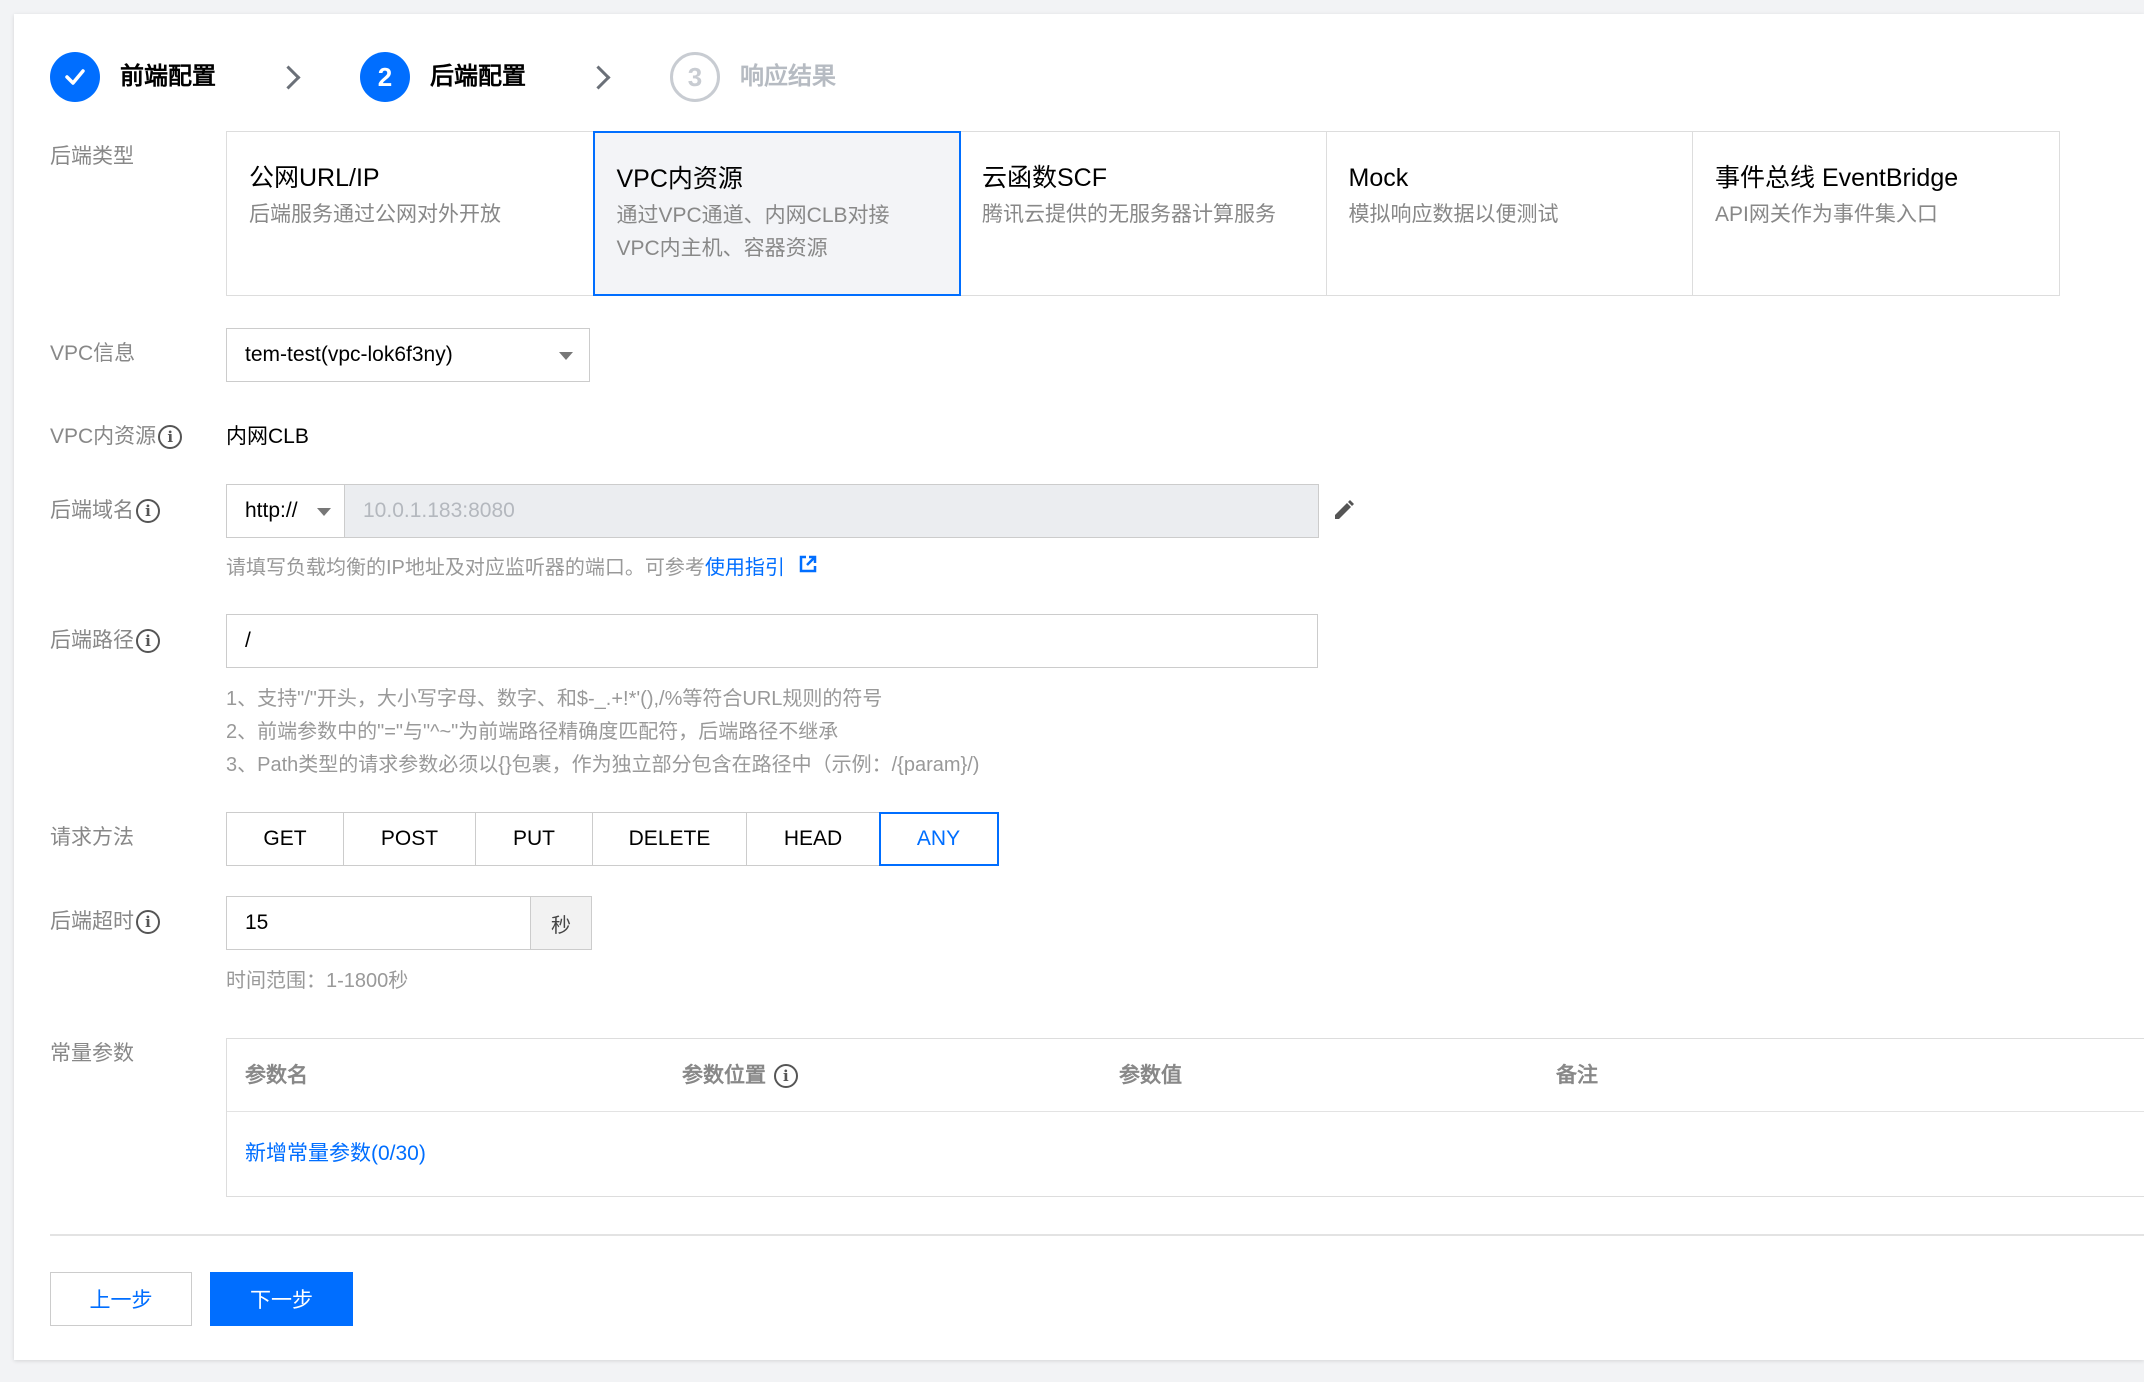  I want to click on backend-path-label: 后端路径 i, so click(105, 641).